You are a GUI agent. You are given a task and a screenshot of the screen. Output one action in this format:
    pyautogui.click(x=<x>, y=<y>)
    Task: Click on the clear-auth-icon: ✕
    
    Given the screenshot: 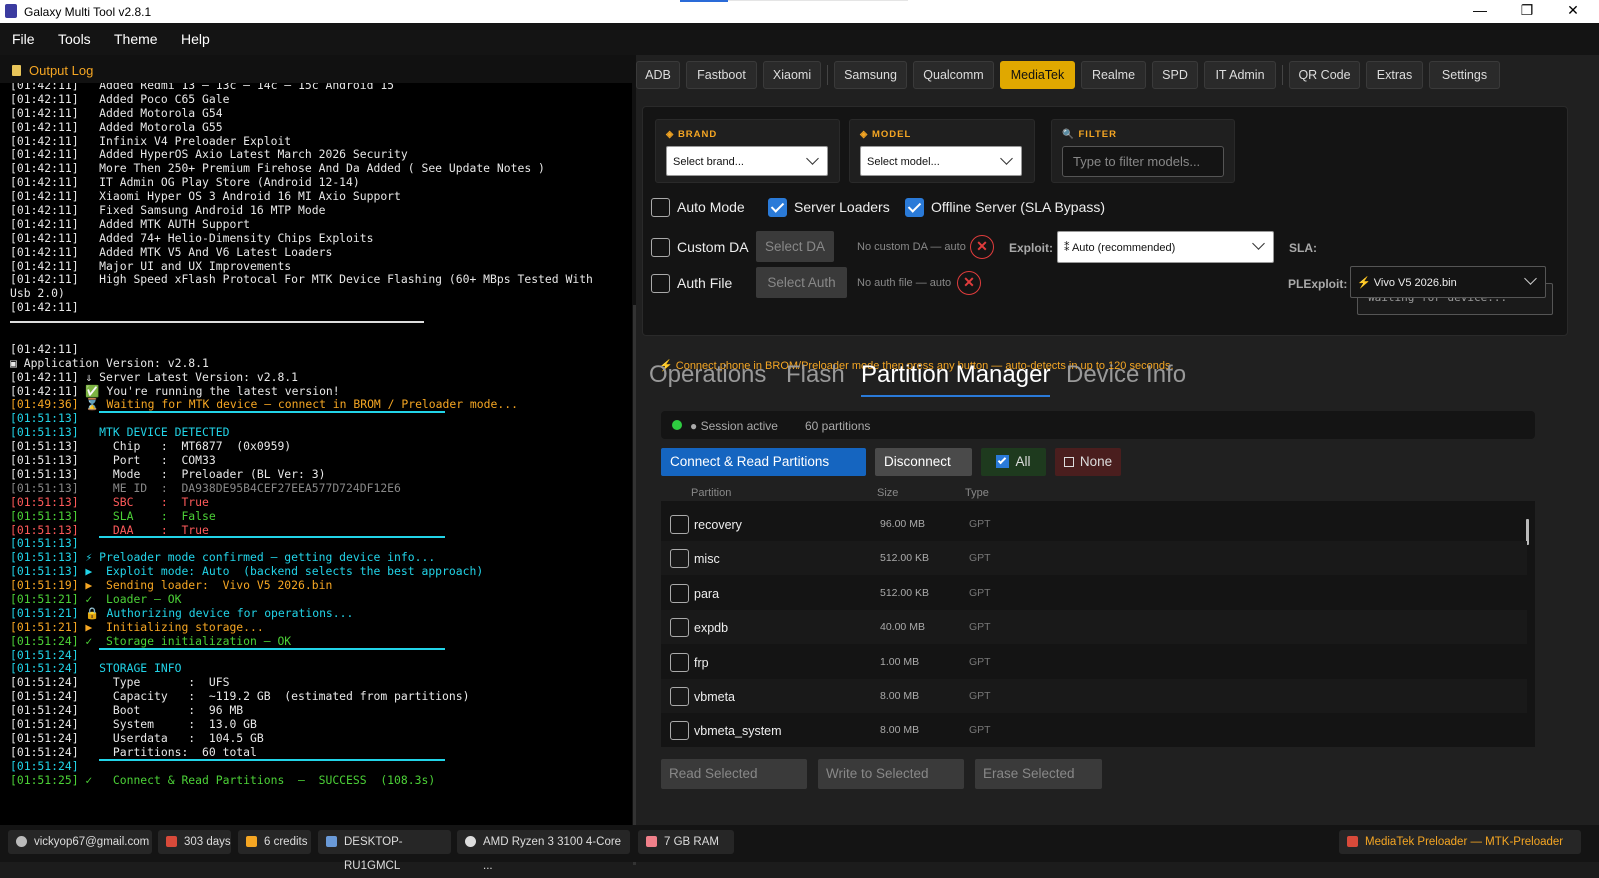 What is the action you would take?
    pyautogui.click(x=969, y=283)
    